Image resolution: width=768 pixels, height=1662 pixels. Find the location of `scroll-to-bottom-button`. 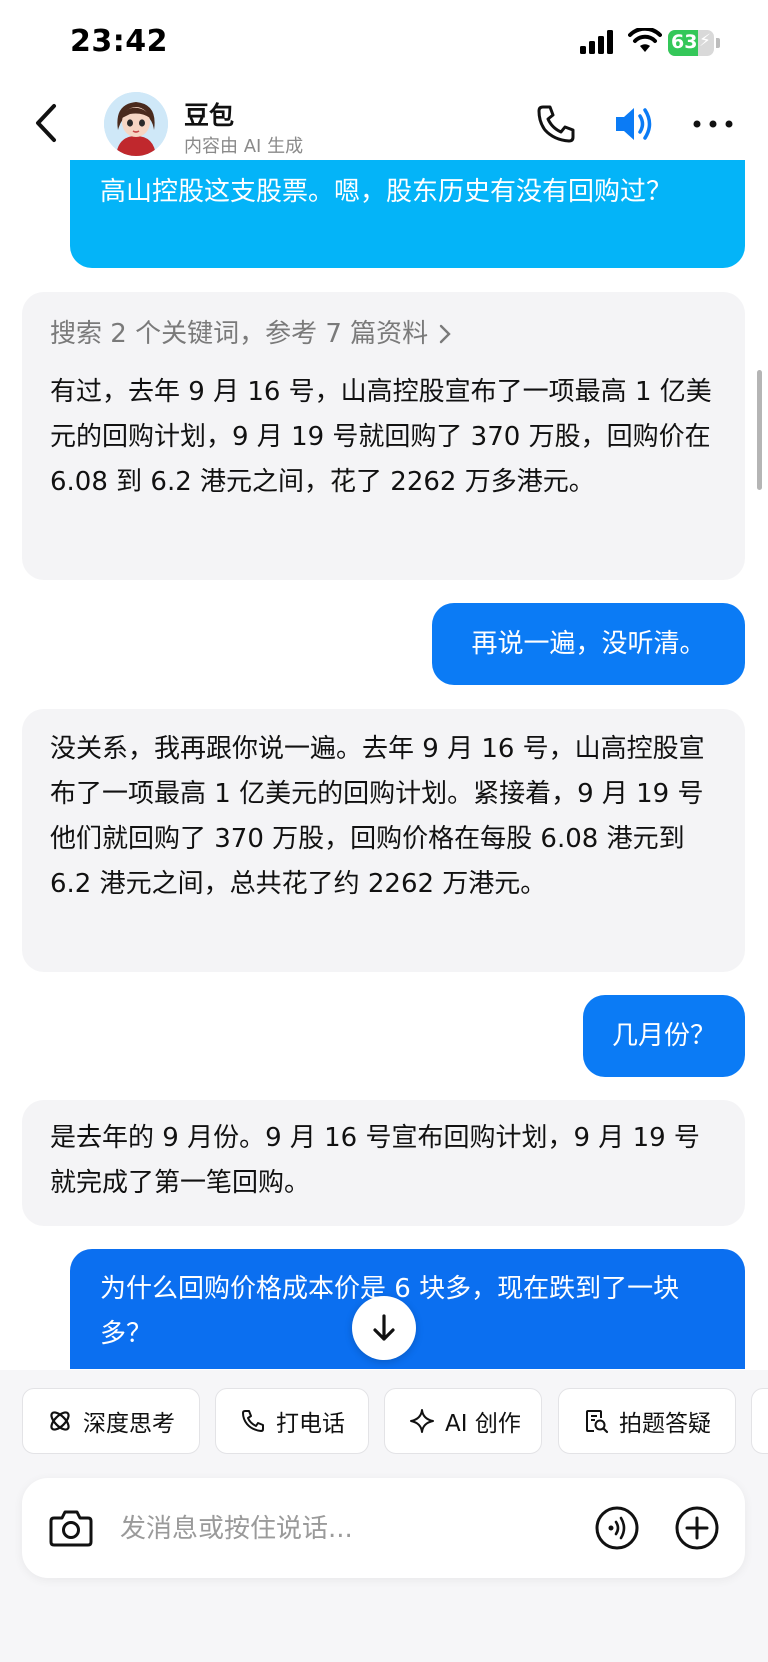

scroll-to-bottom-button is located at coordinates (384, 1328).